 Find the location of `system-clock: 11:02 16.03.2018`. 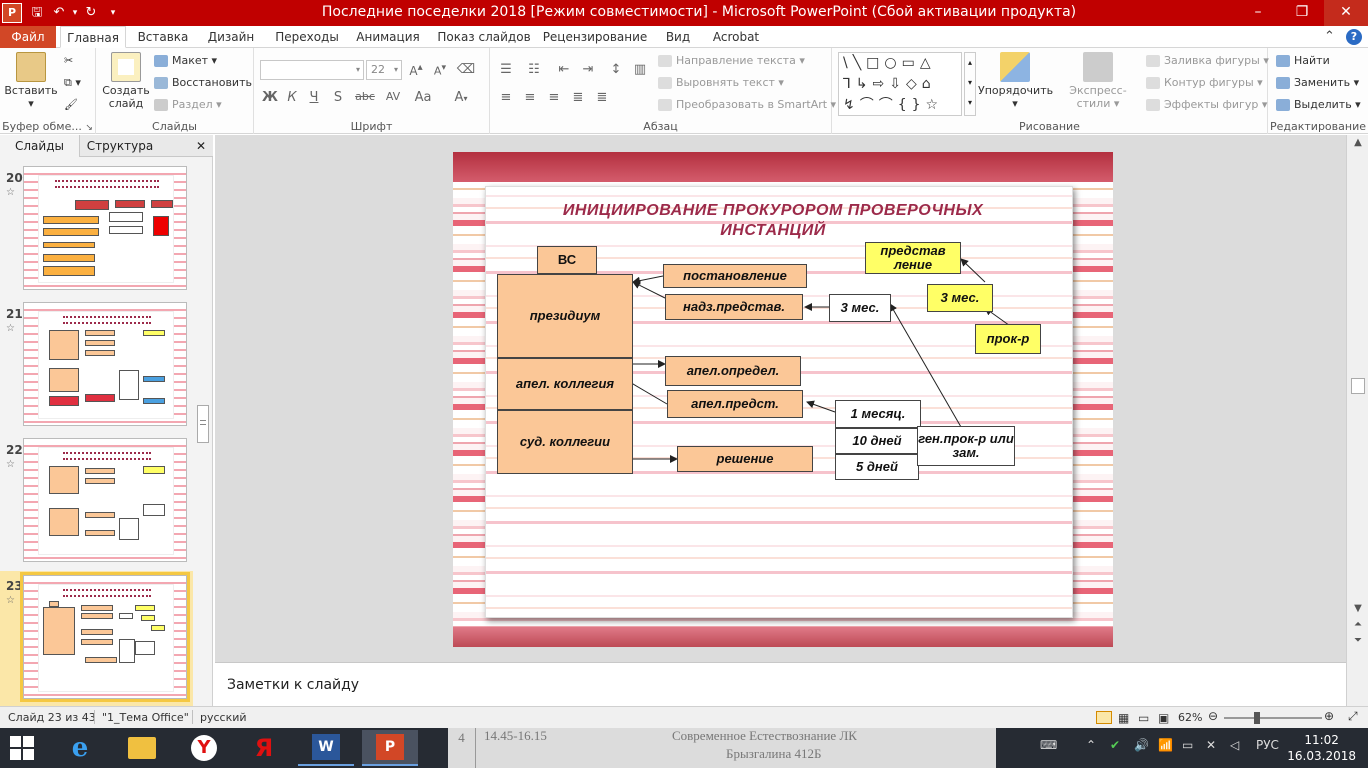

system-clock: 11:02 16.03.2018 is located at coordinates (1321, 748).